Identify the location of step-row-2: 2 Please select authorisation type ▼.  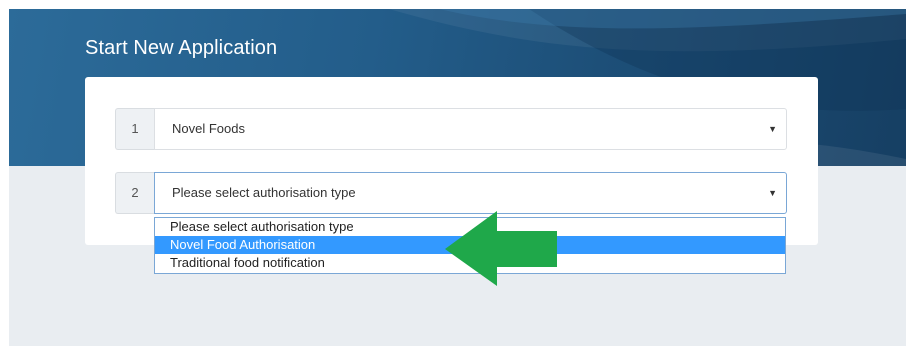
(451, 193).